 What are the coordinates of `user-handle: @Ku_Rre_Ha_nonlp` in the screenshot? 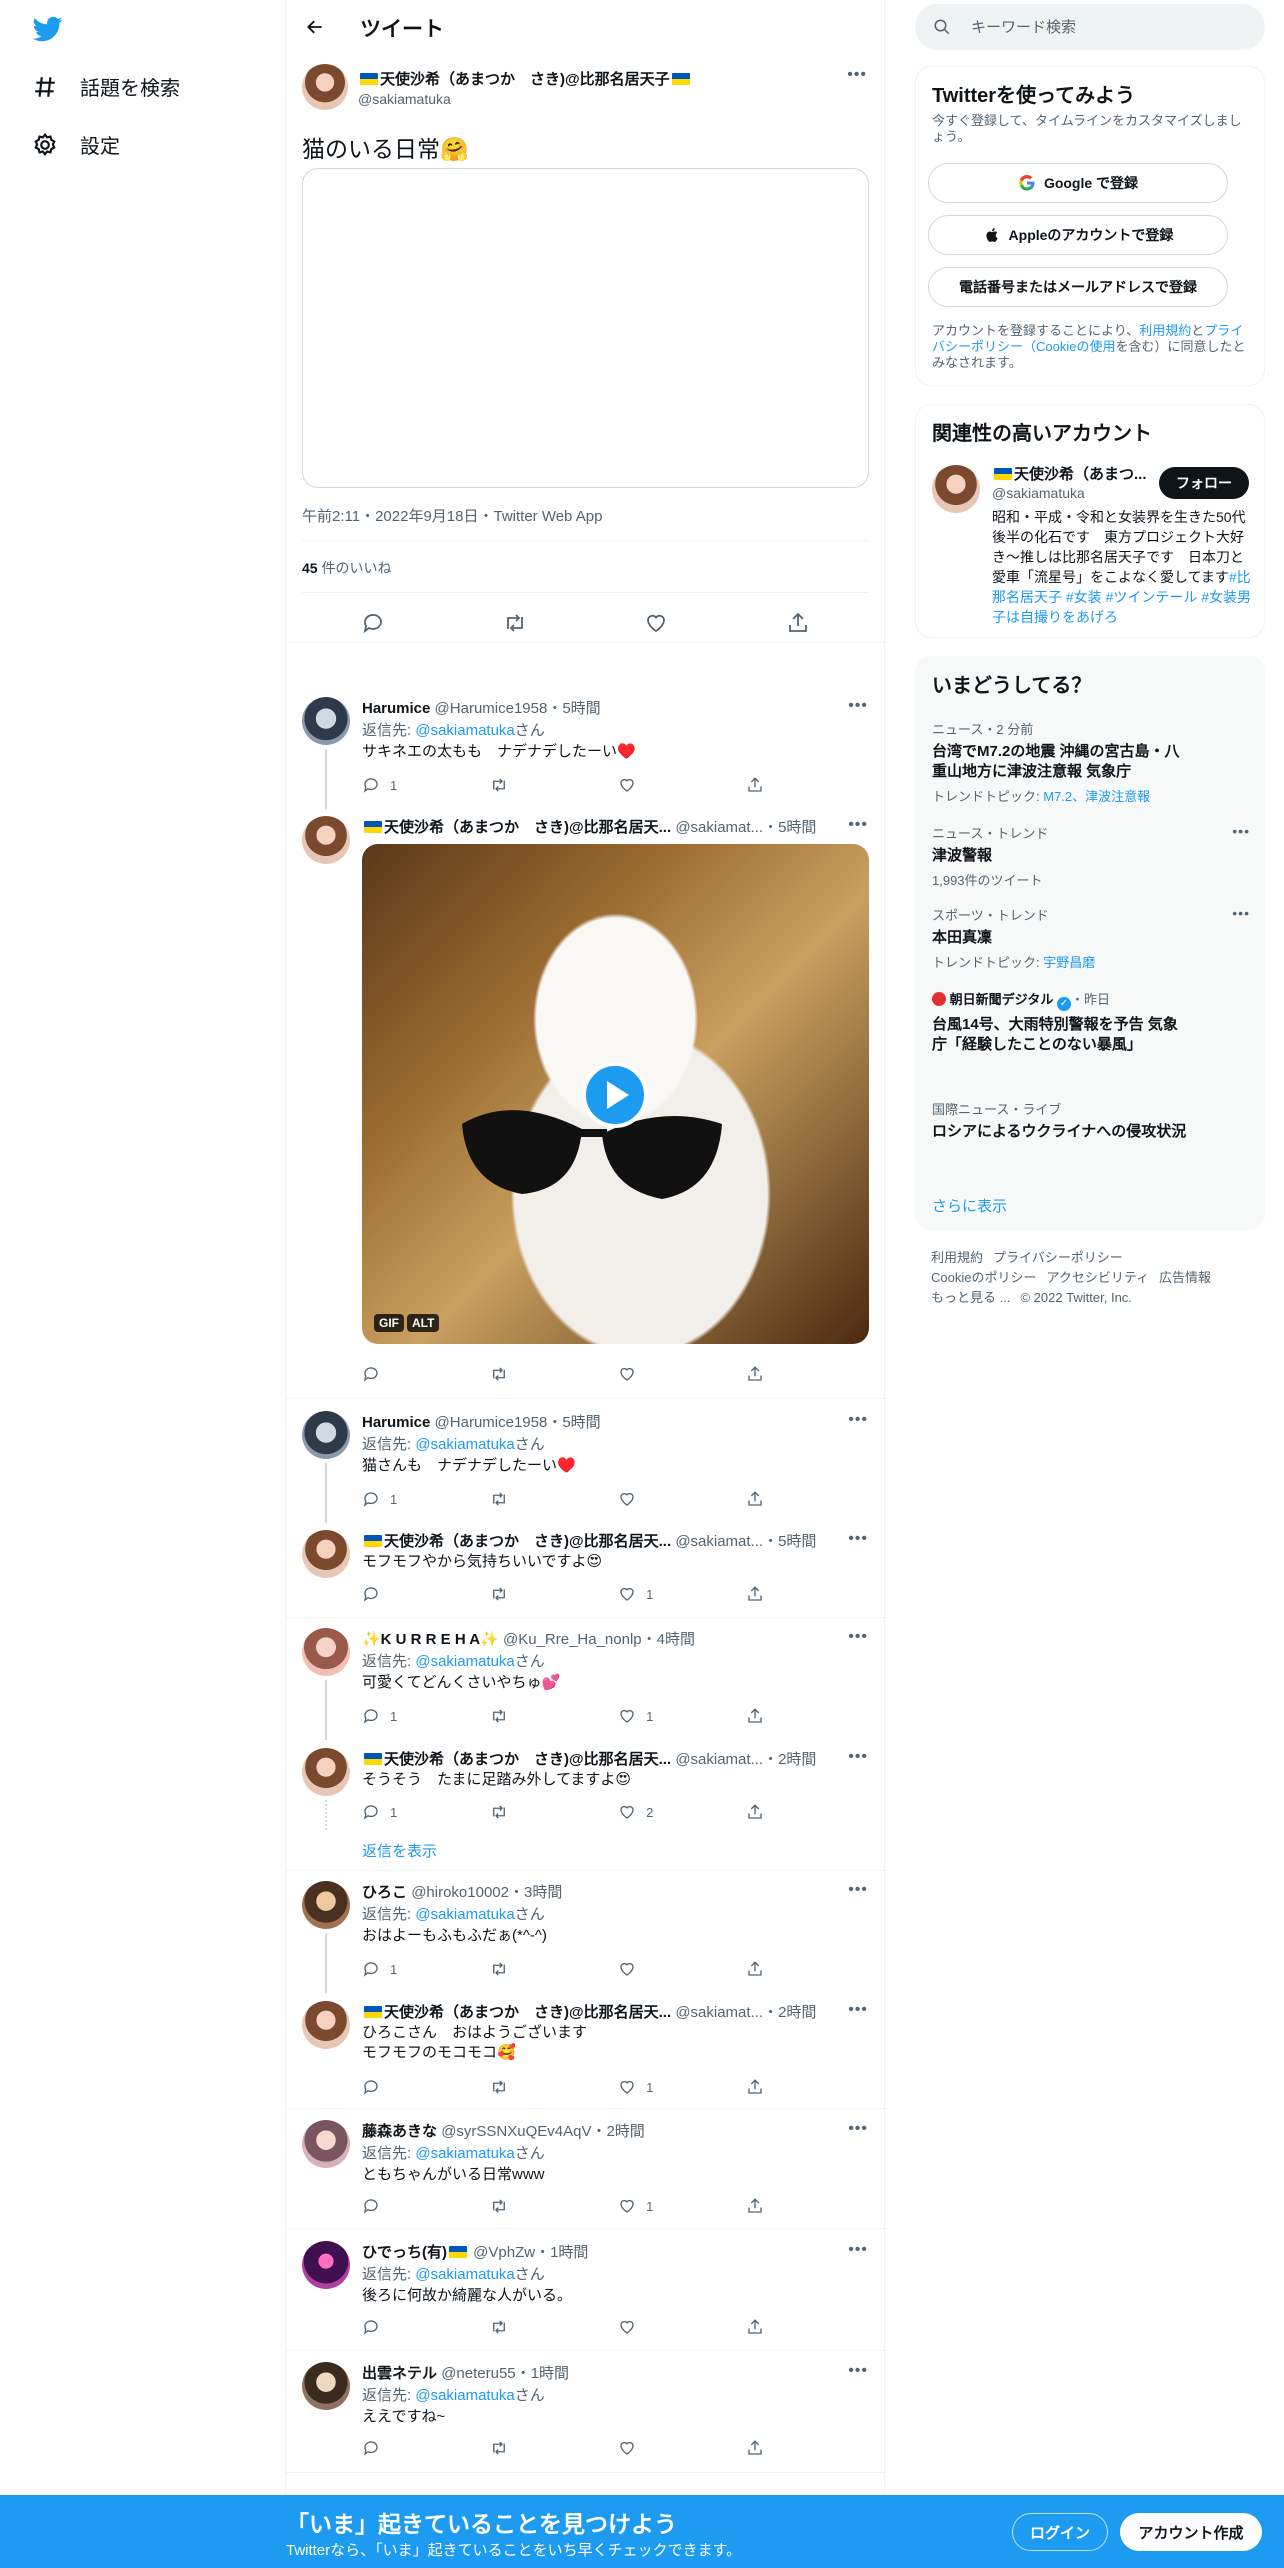 It's located at (572, 1639).